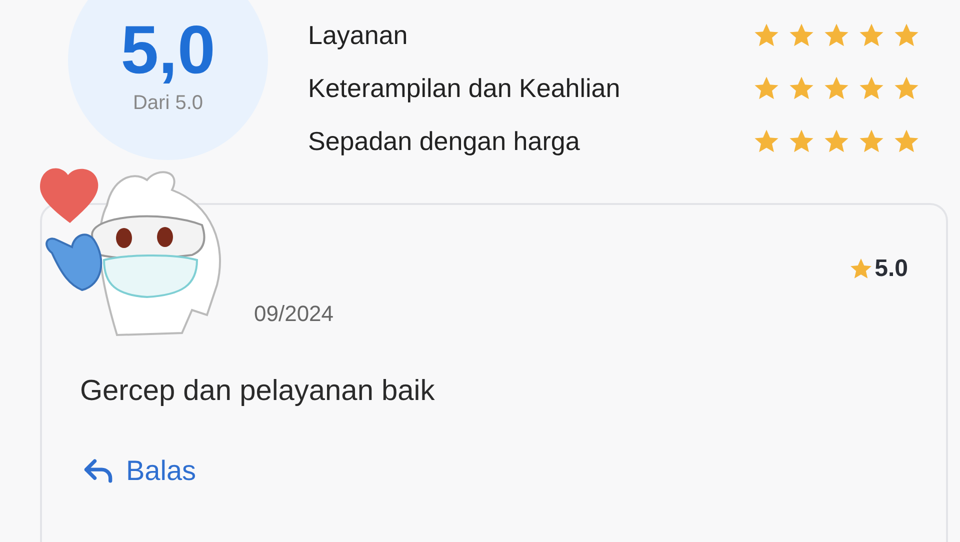  I want to click on criterion-label: Keterampilan dan Keahlian, so click(464, 88).